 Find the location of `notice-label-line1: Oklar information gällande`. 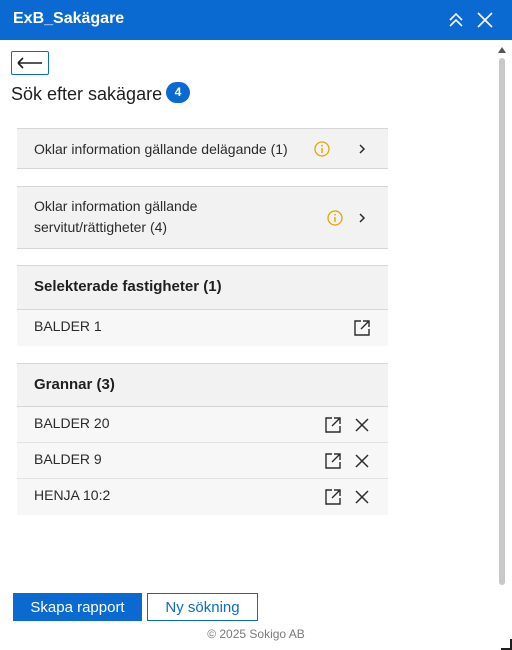

notice-label-line1: Oklar information gällande is located at coordinates (116, 206).